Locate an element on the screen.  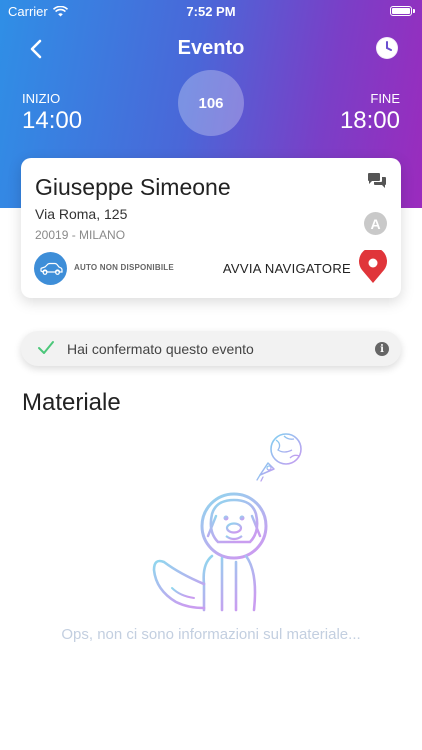
confirmation-banner: Hai confermato questo evento i is located at coordinates (211, 348).